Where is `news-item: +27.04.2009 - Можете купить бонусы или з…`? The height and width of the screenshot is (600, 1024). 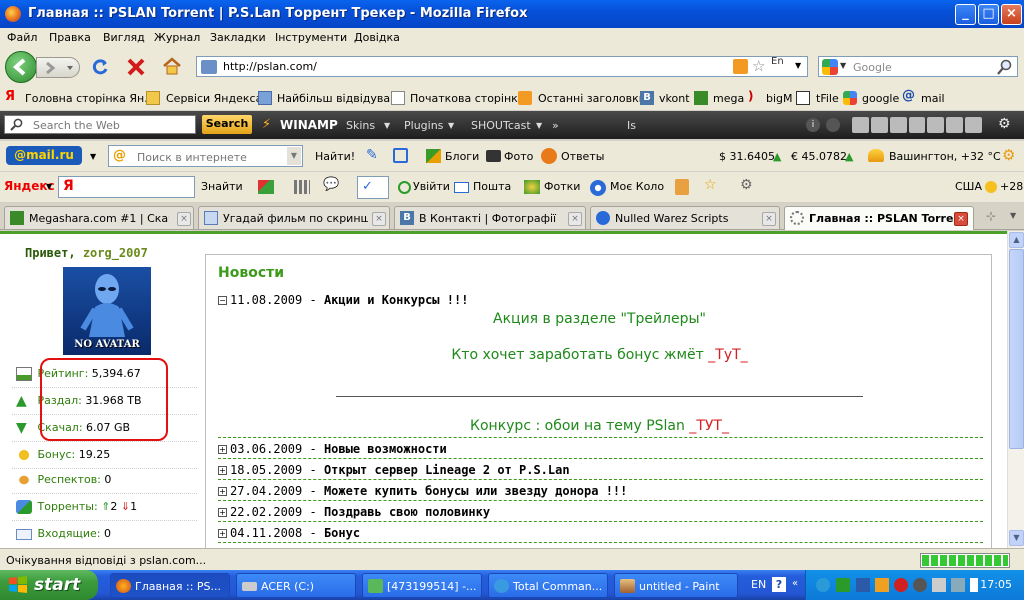
news-item: +27.04.2009 - Можете купить бонусы или з… is located at coordinates (422, 491).